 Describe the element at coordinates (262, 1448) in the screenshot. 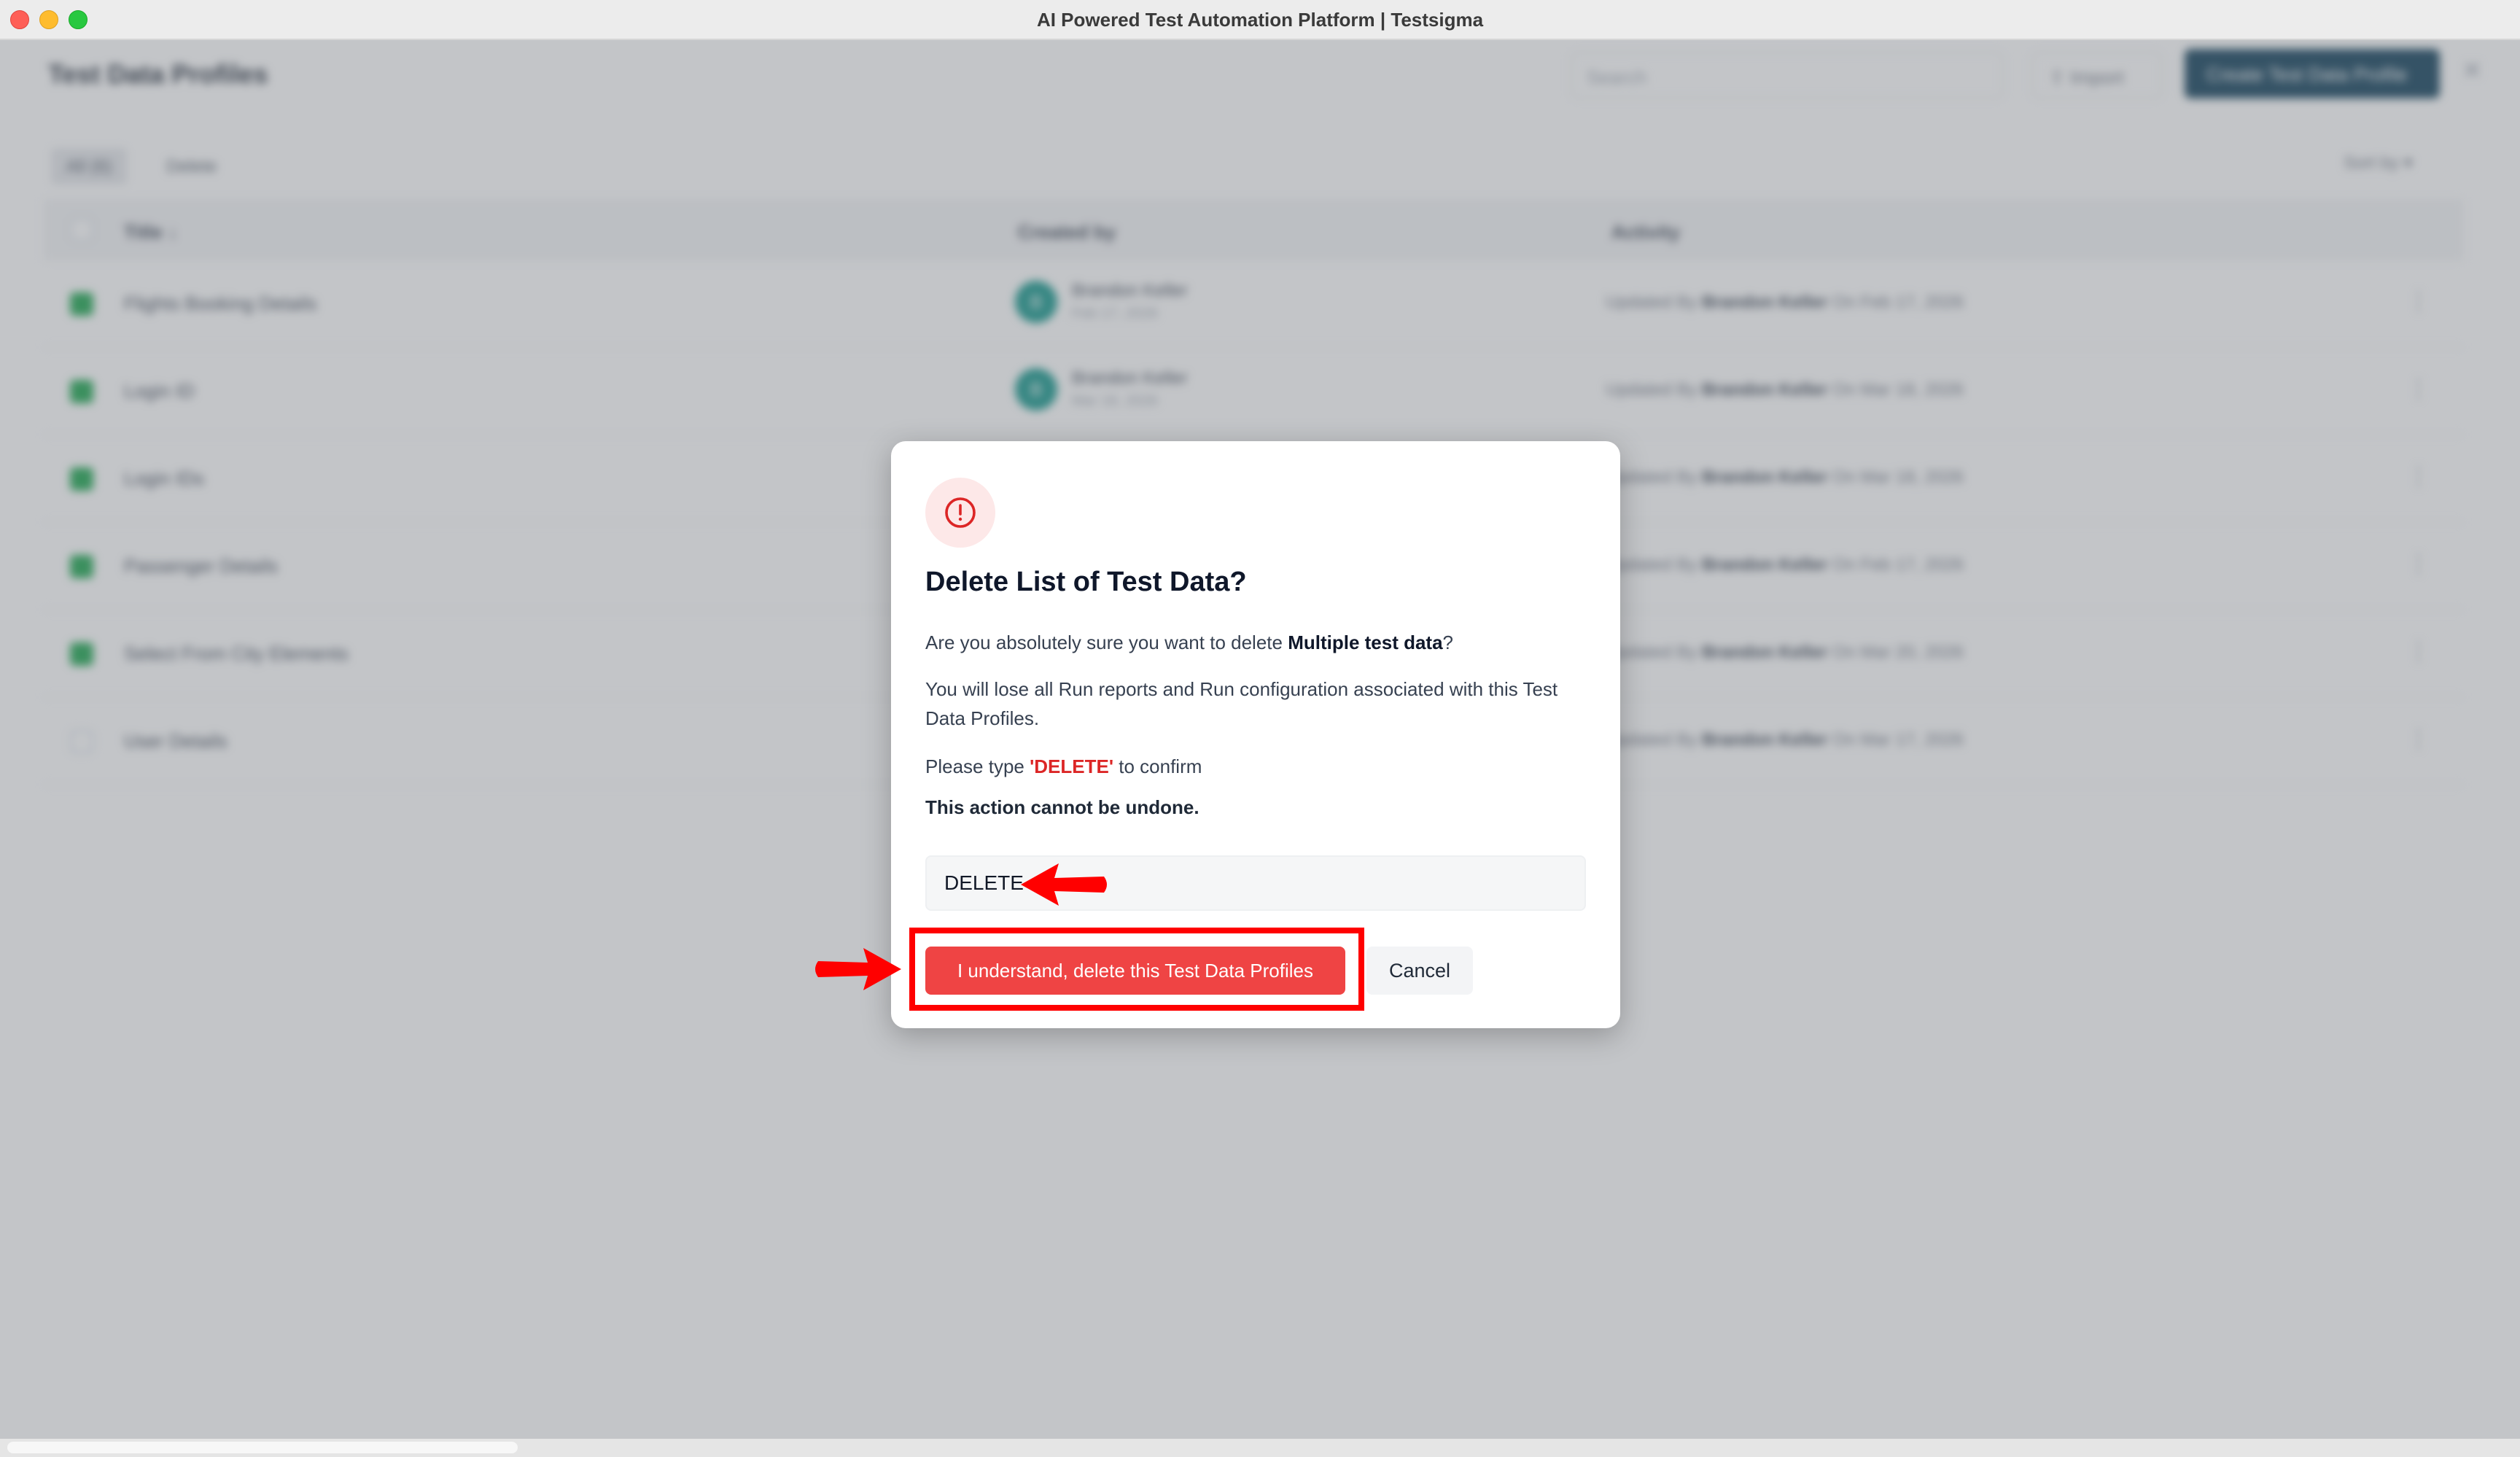

I see `scrollbar-thumb` at that location.